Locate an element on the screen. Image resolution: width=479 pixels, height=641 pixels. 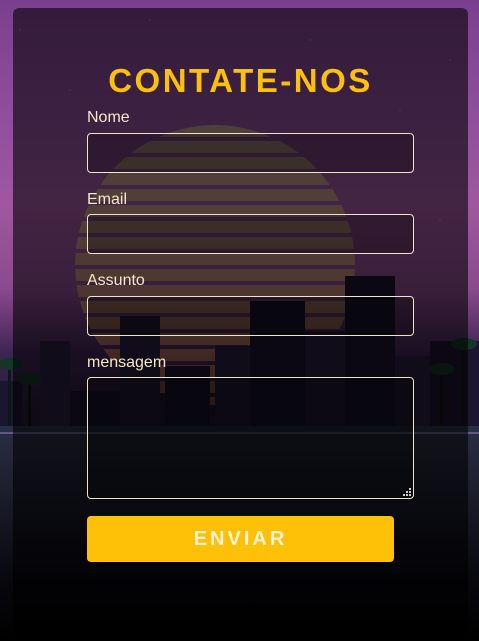
name-input is located at coordinates (250, 153).